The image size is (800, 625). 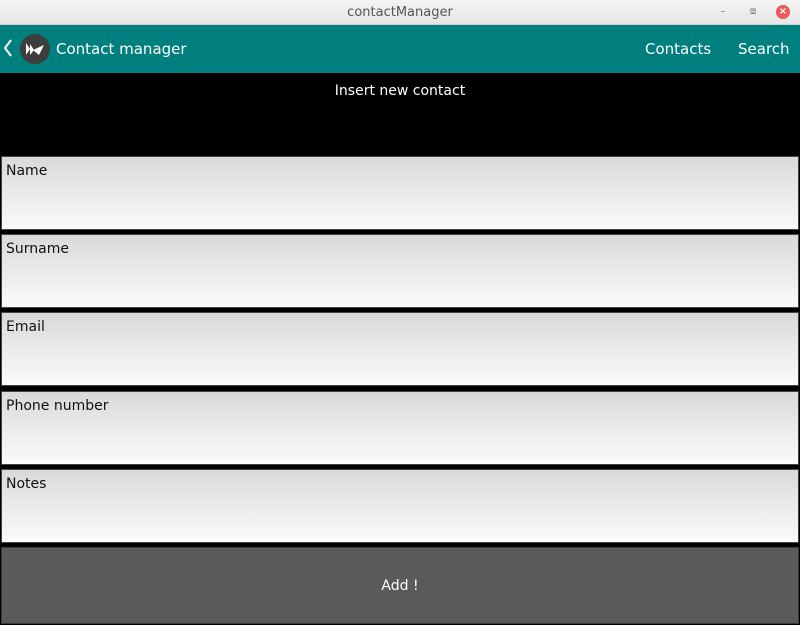 I want to click on close-icon: ×, so click(x=783, y=12).